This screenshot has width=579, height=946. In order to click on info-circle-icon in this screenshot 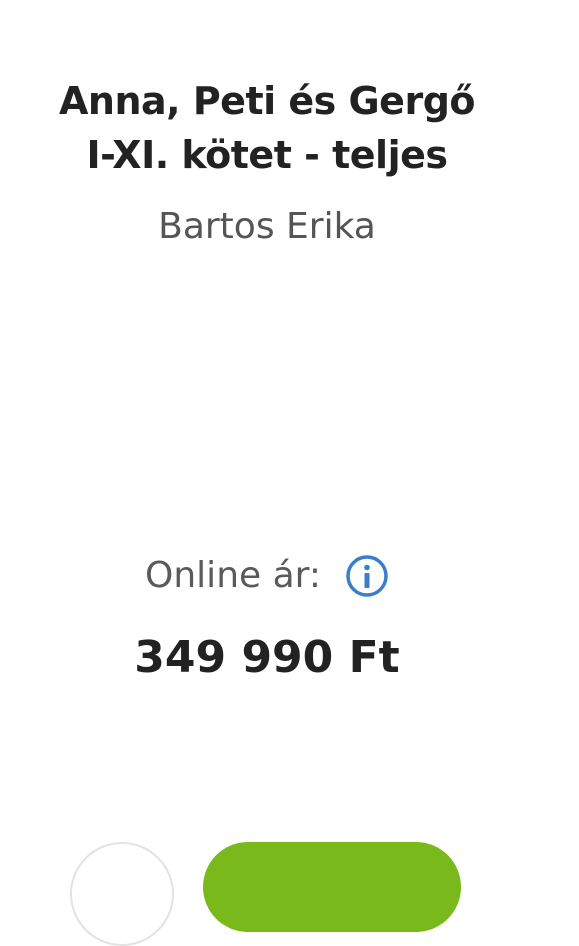, I will do `click(367, 576)`.